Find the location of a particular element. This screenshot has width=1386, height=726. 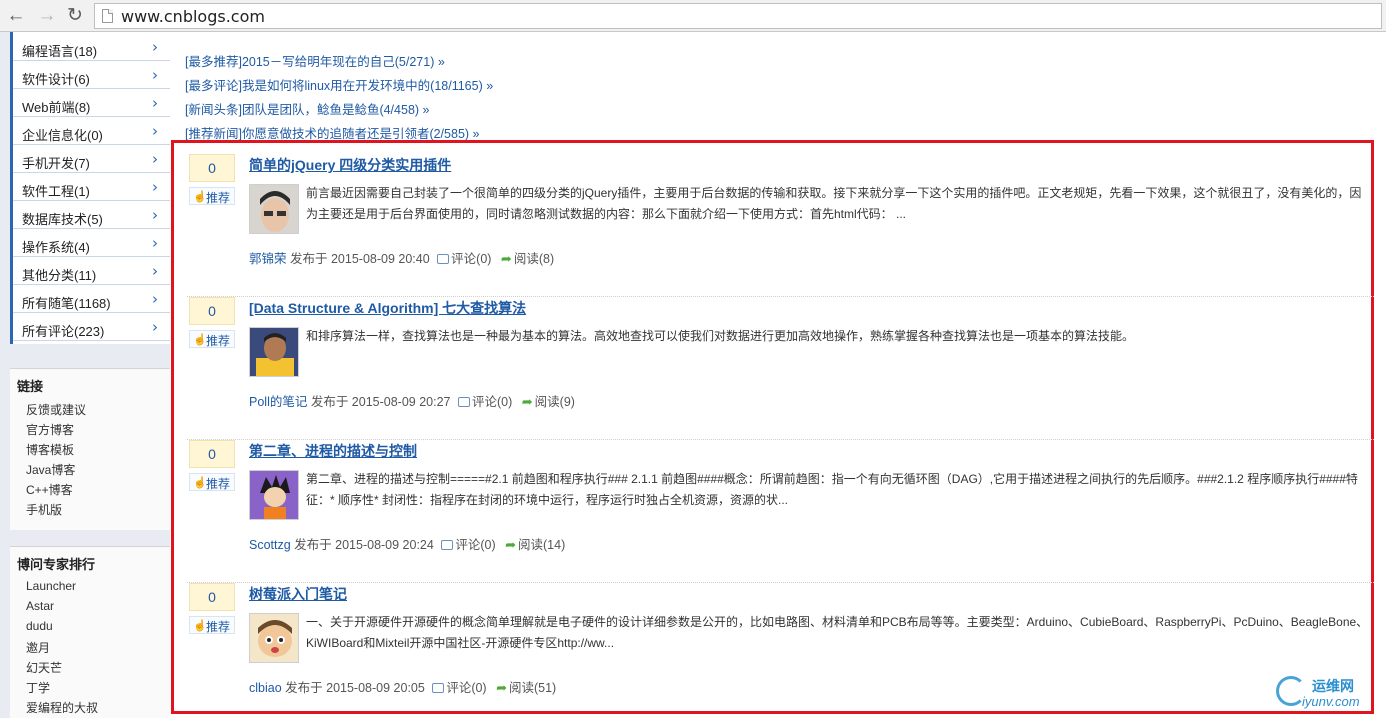

reload-icon: ↻ is located at coordinates (75, 16).